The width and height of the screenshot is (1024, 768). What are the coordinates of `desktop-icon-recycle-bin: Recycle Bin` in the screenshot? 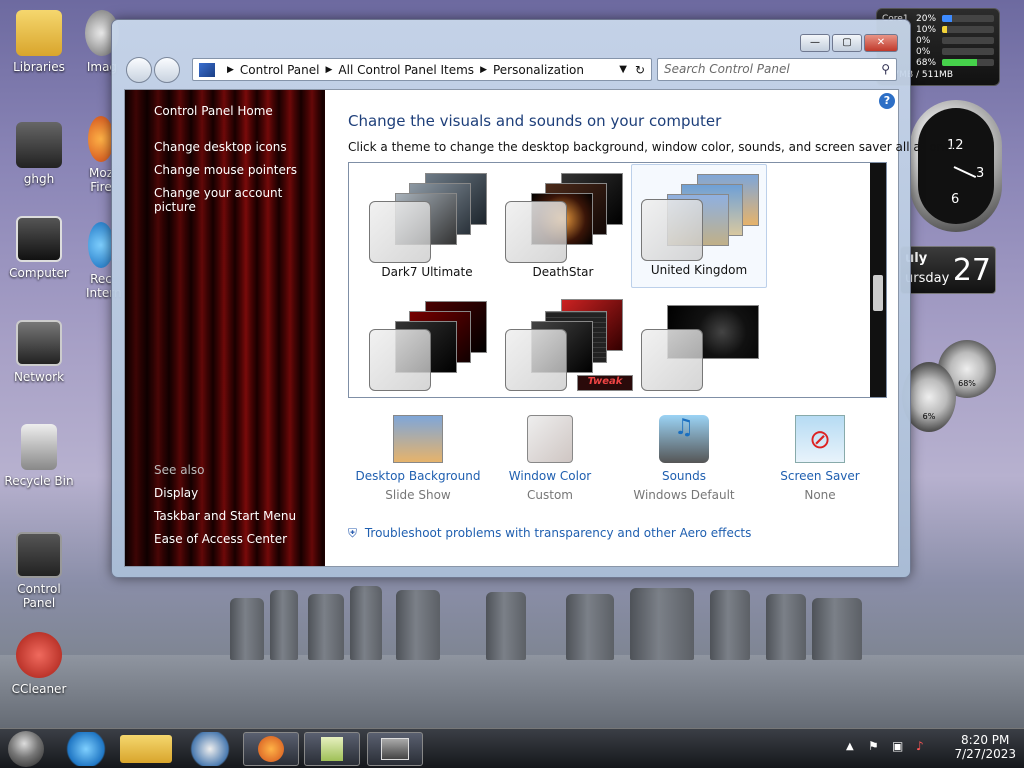 It's located at (39, 456).